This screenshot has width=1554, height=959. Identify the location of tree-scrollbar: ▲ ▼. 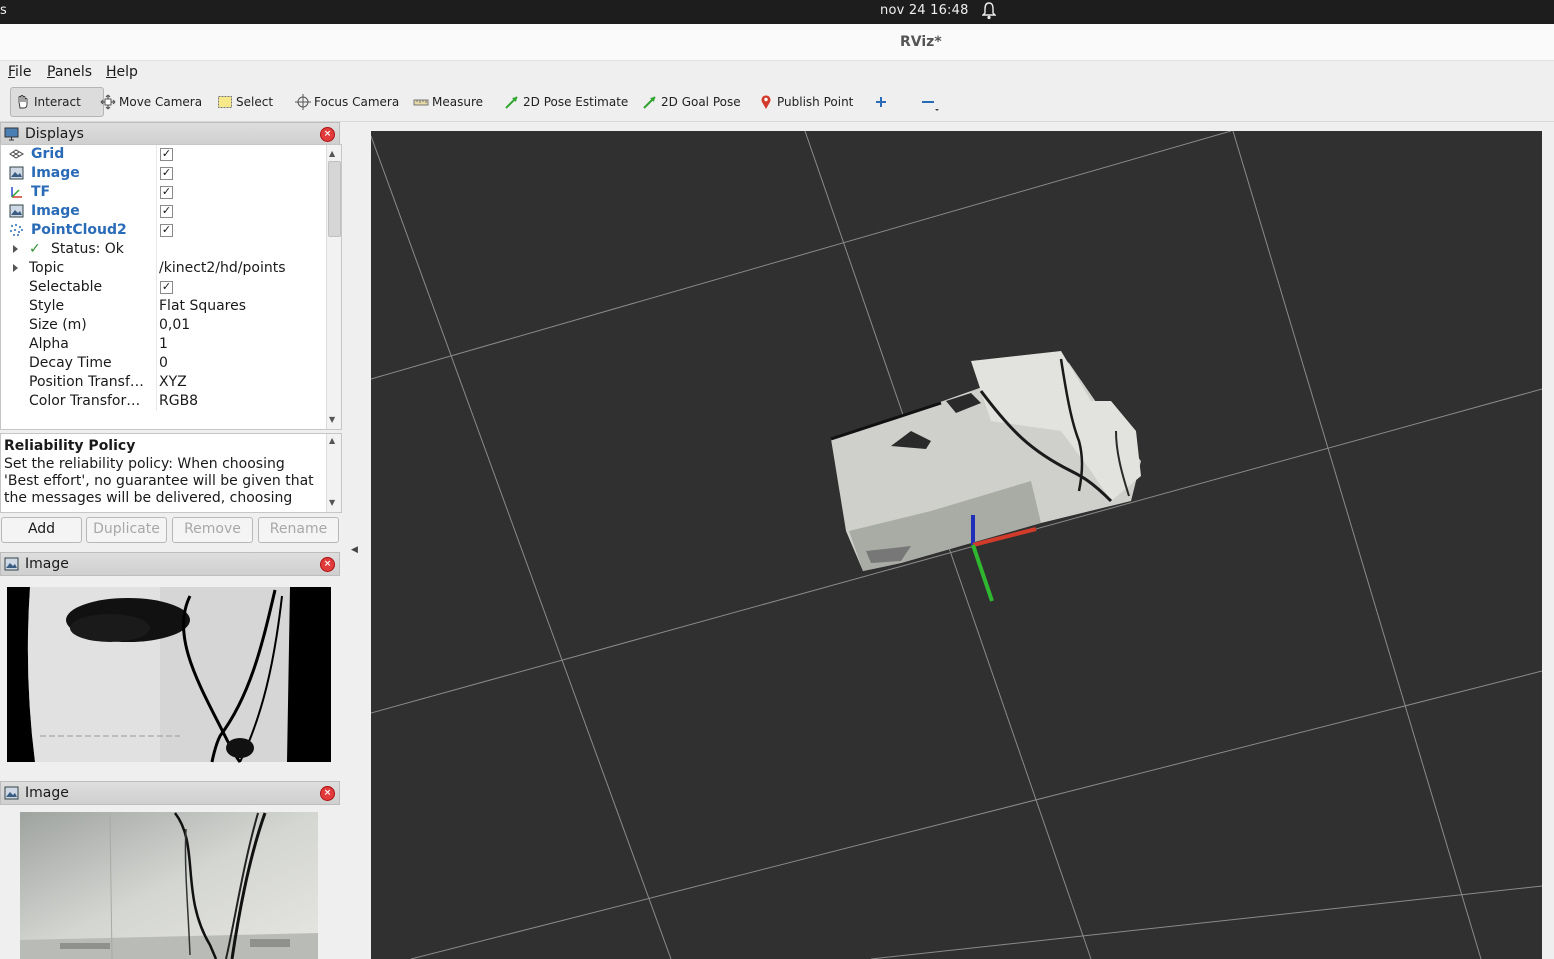
(333, 287).